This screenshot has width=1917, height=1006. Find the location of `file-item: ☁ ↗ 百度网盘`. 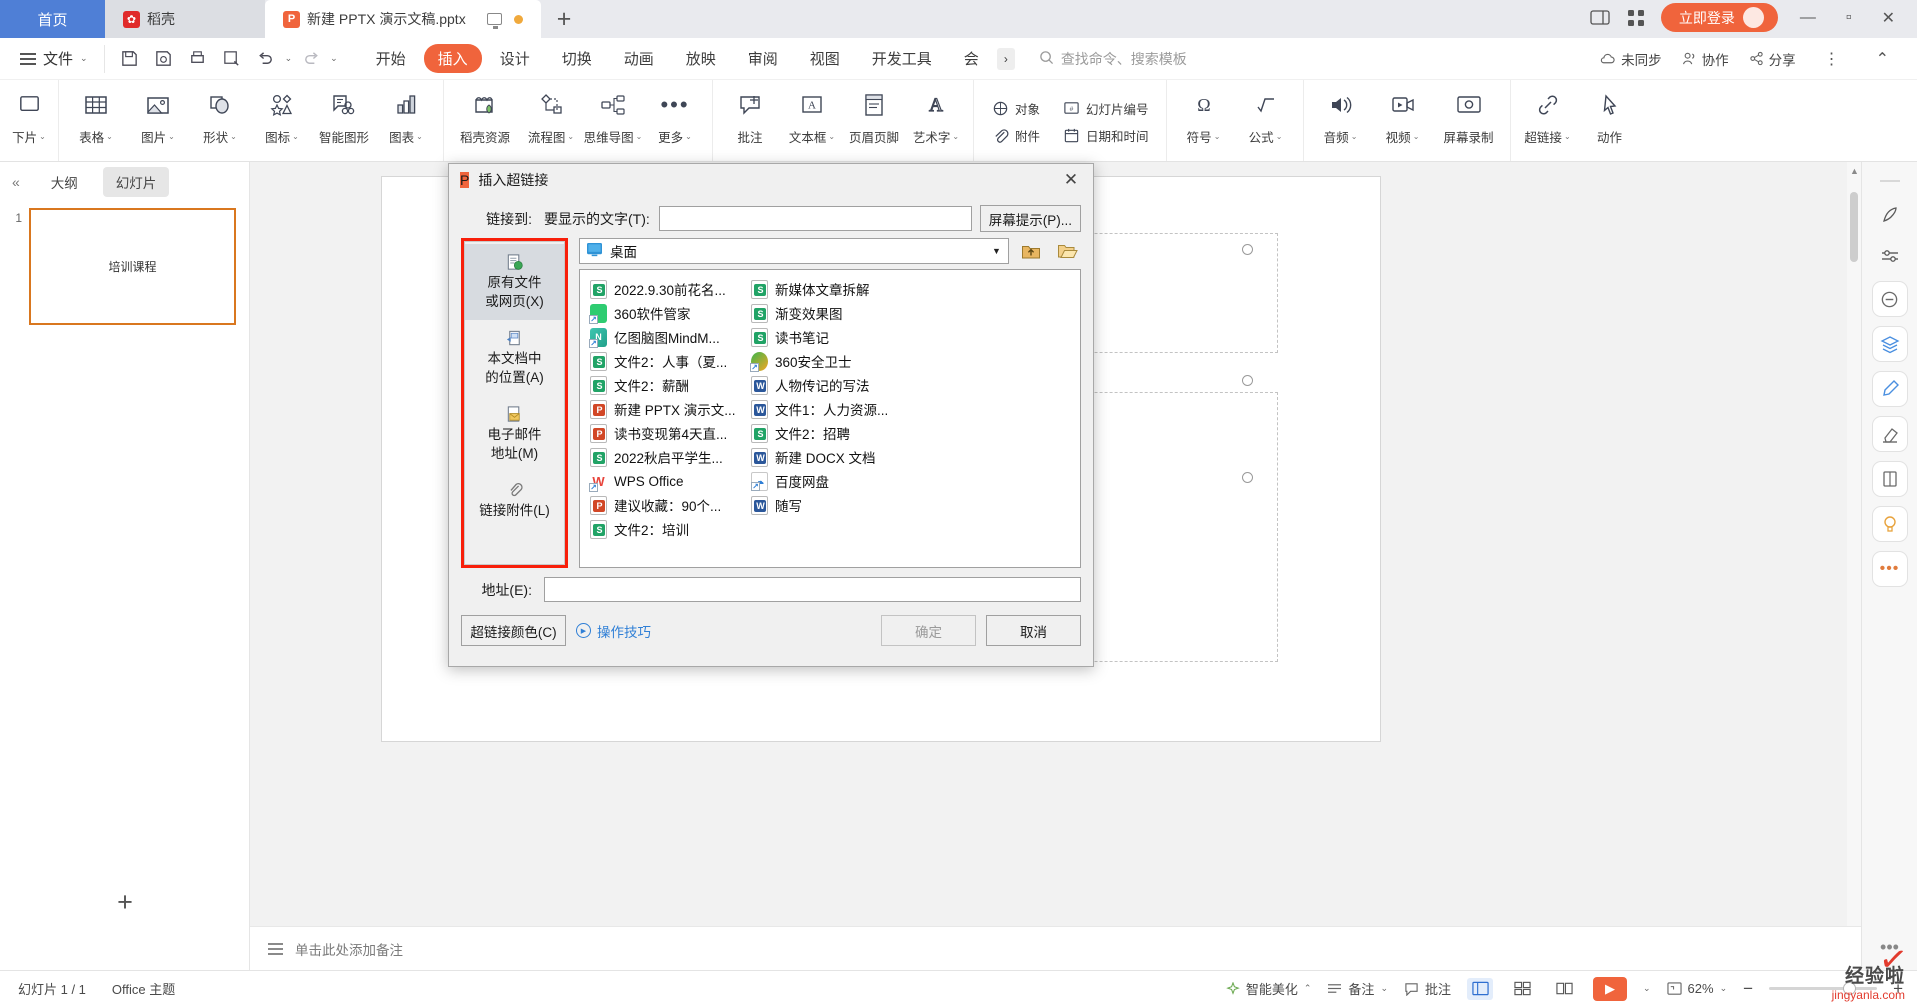

file-item: ☁ ↗ 百度网盘 is located at coordinates (828, 481).